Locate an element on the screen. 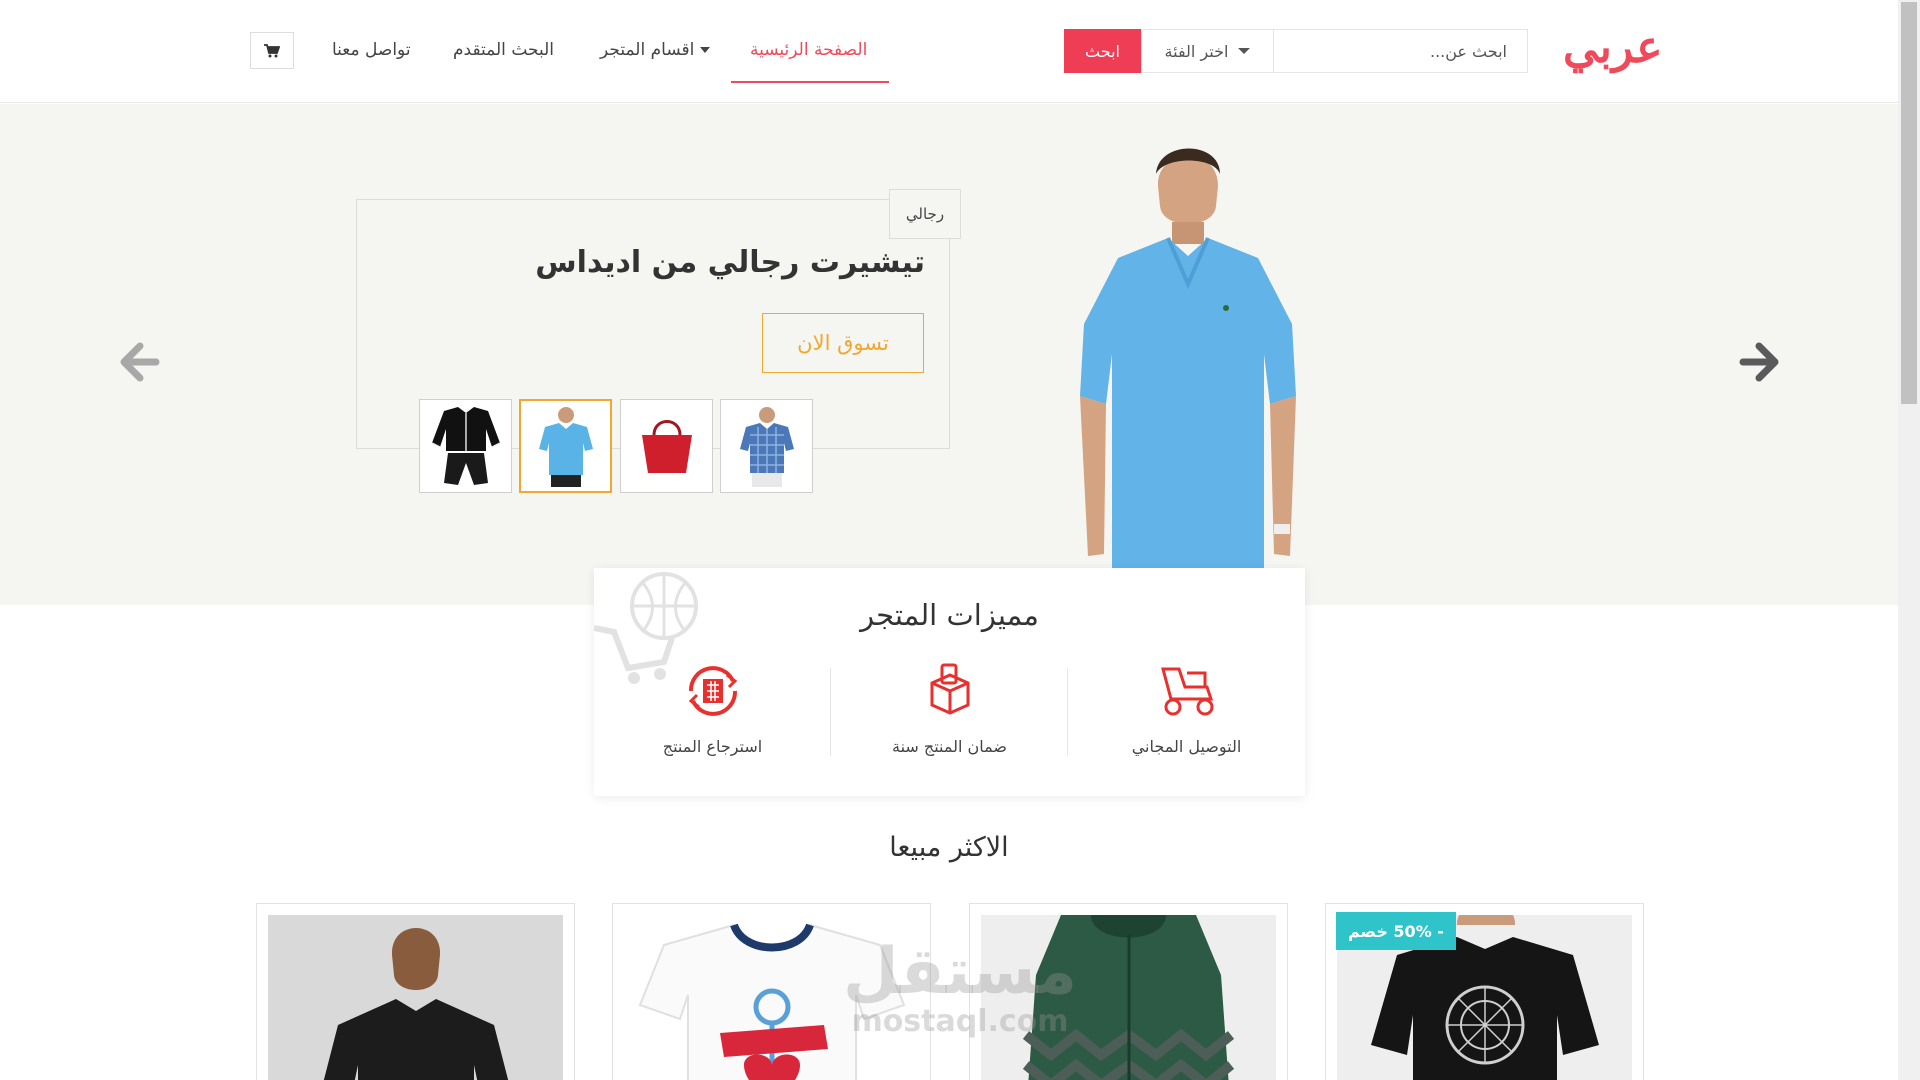 The width and height of the screenshot is (1920, 1080). nav-contact: تواصل معنا is located at coordinates (371, 50).